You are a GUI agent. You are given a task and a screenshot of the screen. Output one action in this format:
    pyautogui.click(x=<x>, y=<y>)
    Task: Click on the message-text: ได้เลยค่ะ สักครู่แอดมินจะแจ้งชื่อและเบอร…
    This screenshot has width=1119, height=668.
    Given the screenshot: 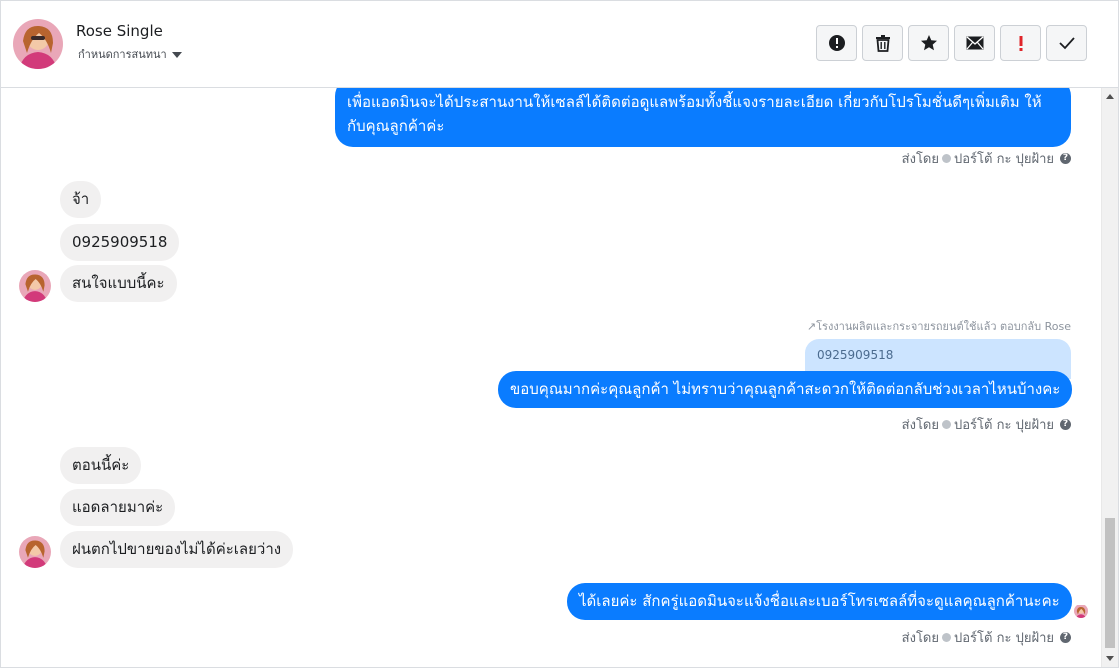 What is the action you would take?
    pyautogui.click(x=819, y=601)
    